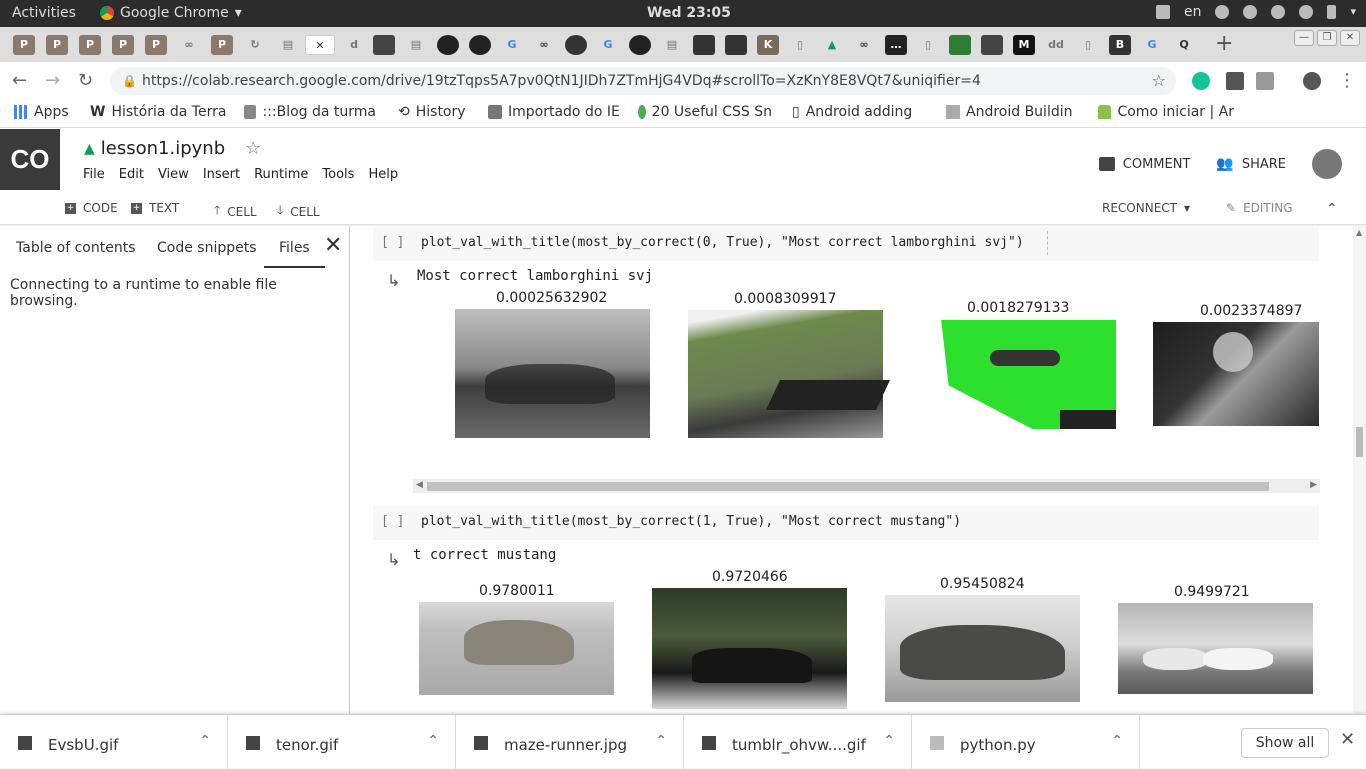 This screenshot has width=1366, height=769. I want to click on tab-favicon-d-icon: d, so click(354, 45).